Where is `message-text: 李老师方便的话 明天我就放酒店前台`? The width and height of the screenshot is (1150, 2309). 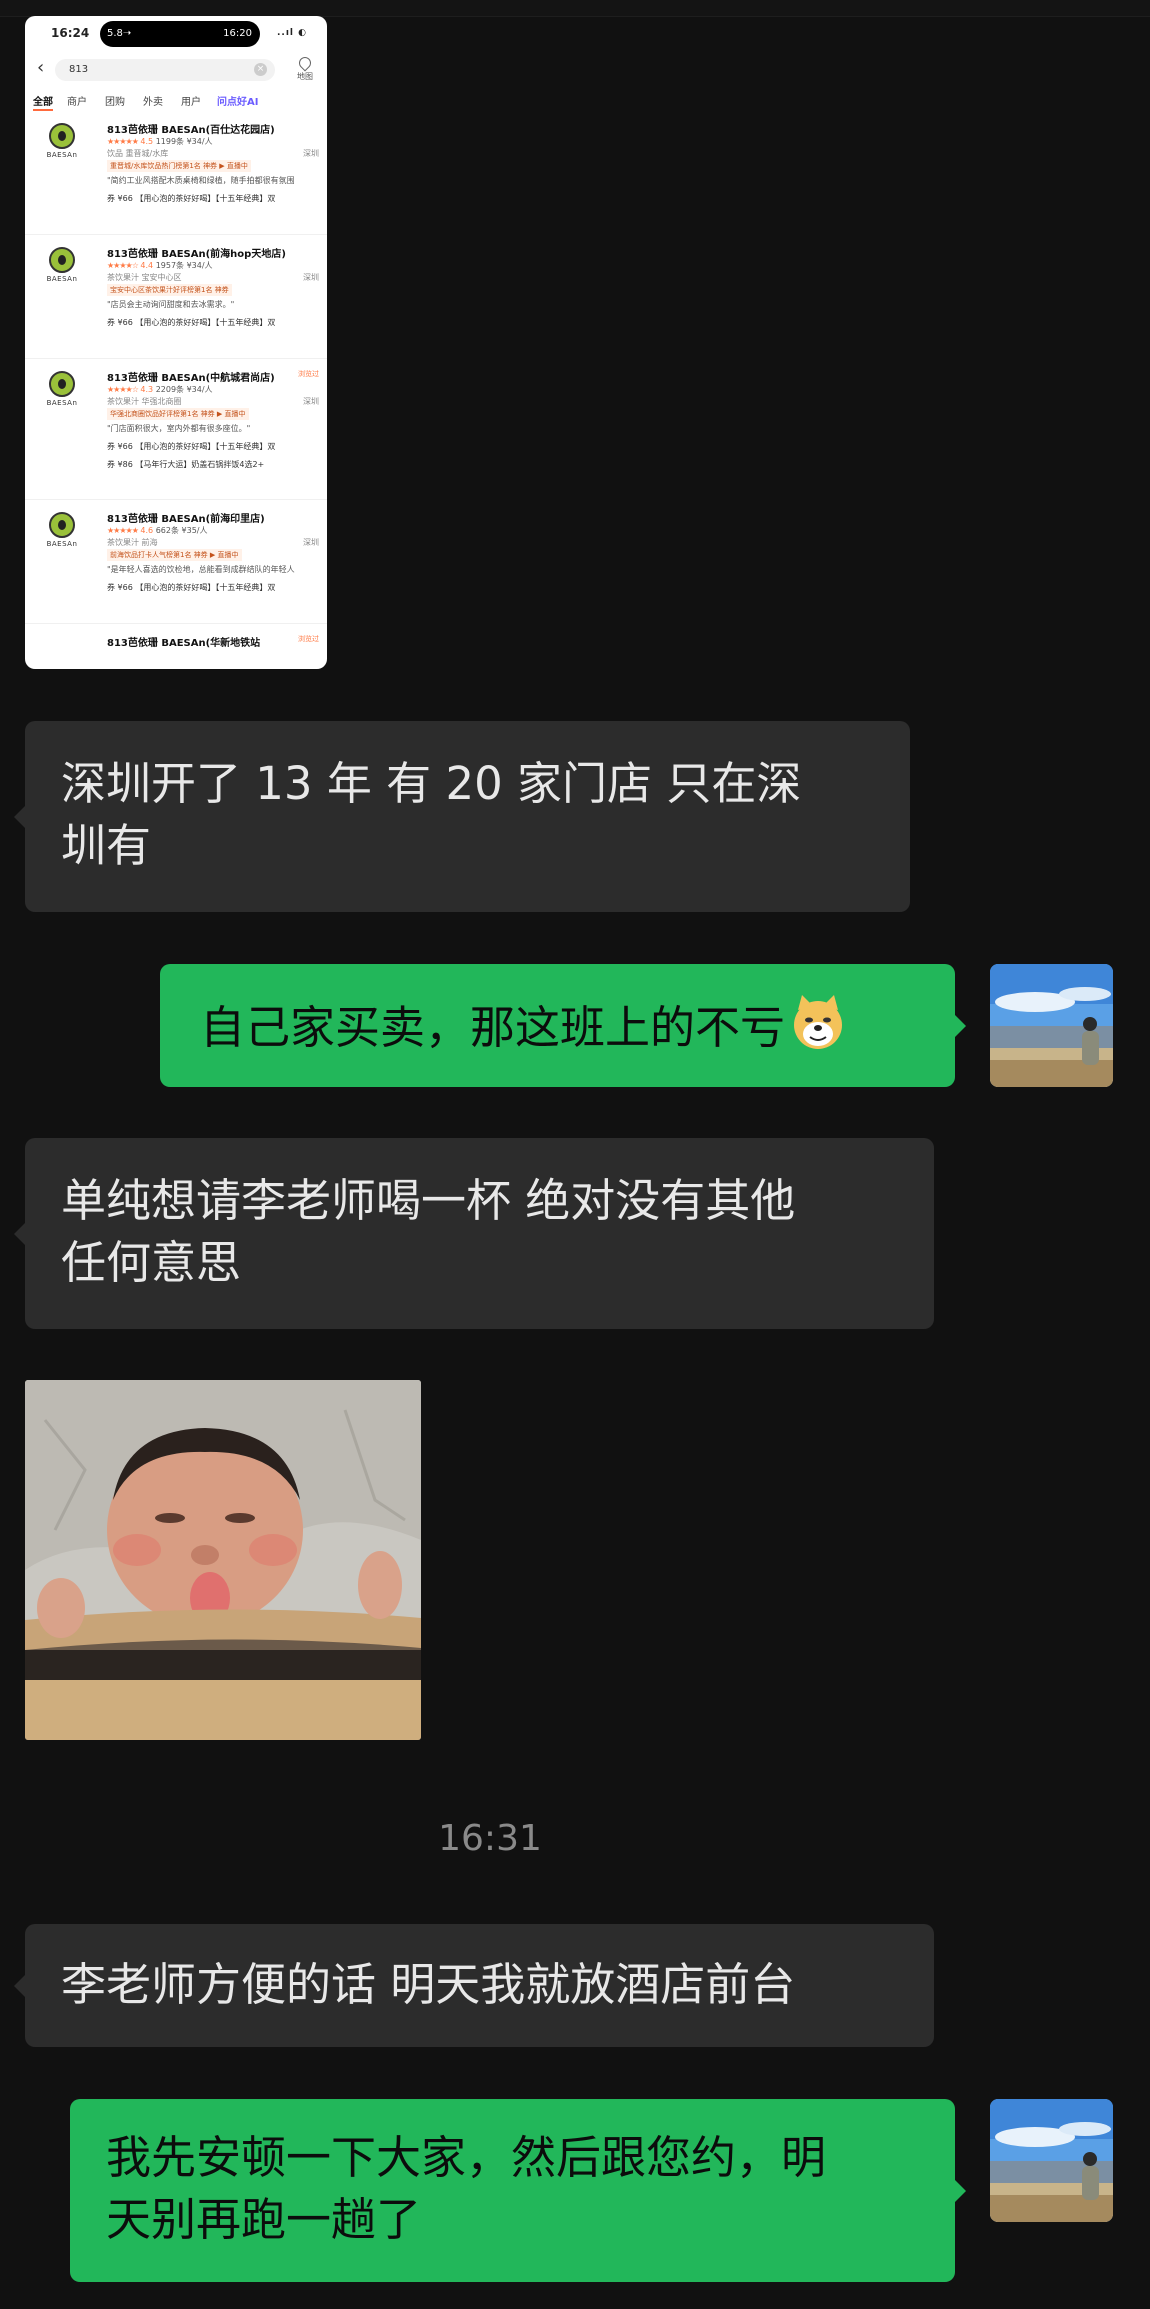
message-text: 李老师方便的话 明天我就放酒店前台 is located at coordinates (428, 1984).